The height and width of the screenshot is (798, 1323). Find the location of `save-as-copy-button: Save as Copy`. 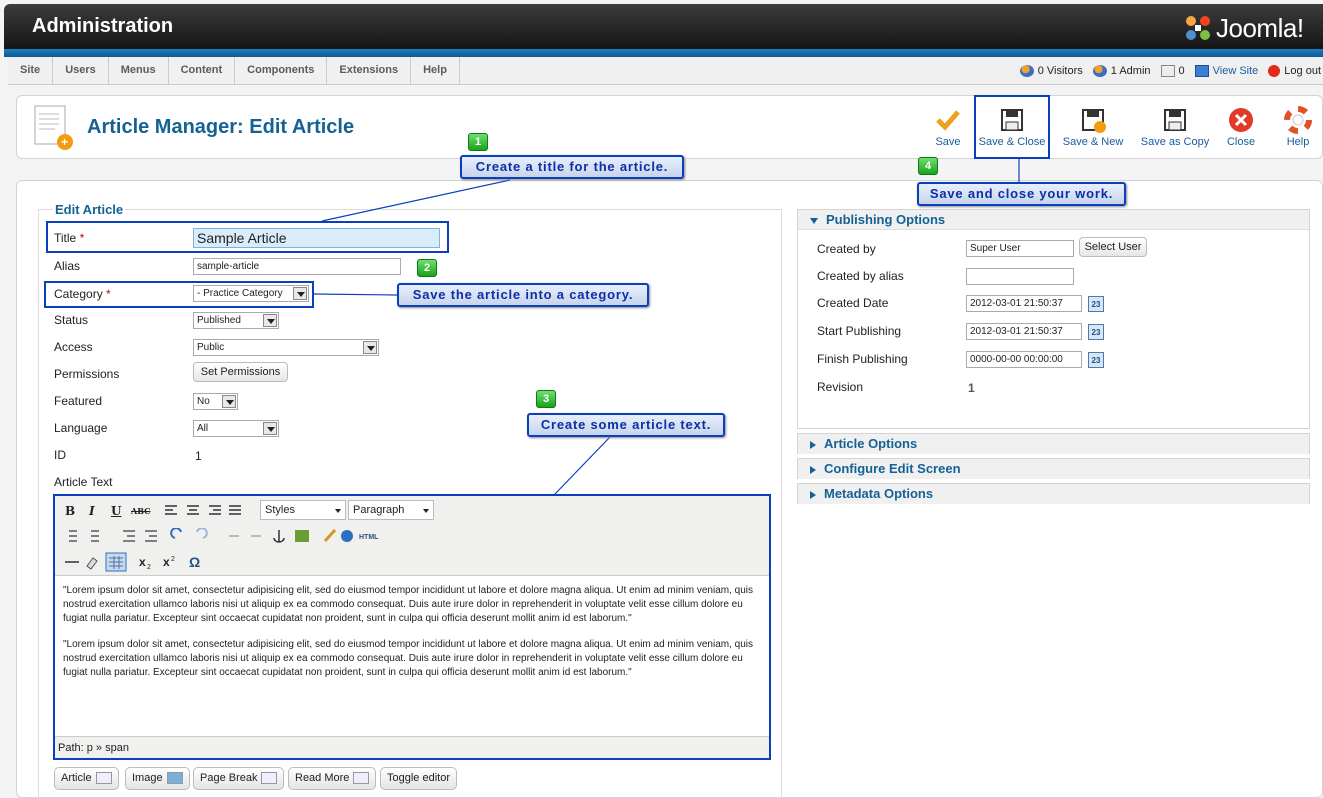

save-as-copy-button: Save as Copy is located at coordinates (1175, 127).